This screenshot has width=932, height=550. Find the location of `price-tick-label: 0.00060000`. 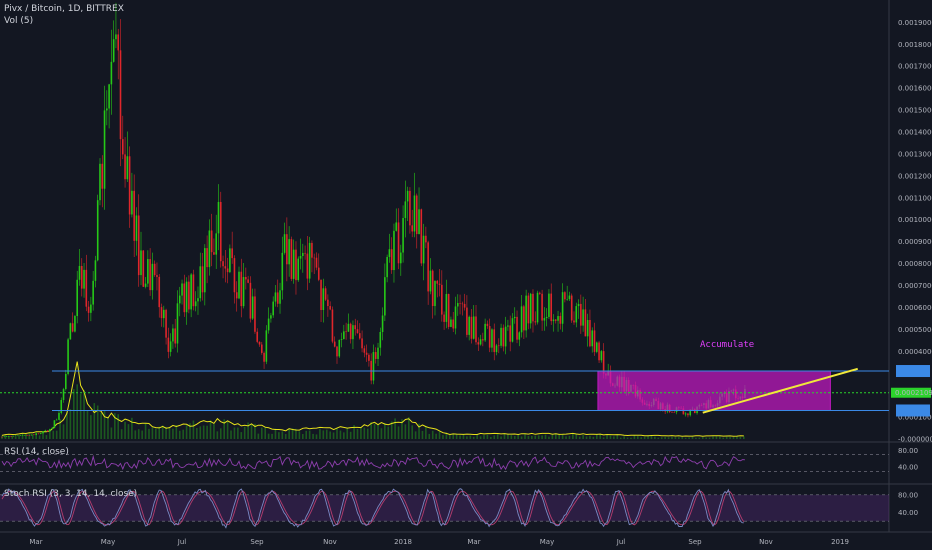

price-tick-label: 0.00060000 is located at coordinates (915, 308).